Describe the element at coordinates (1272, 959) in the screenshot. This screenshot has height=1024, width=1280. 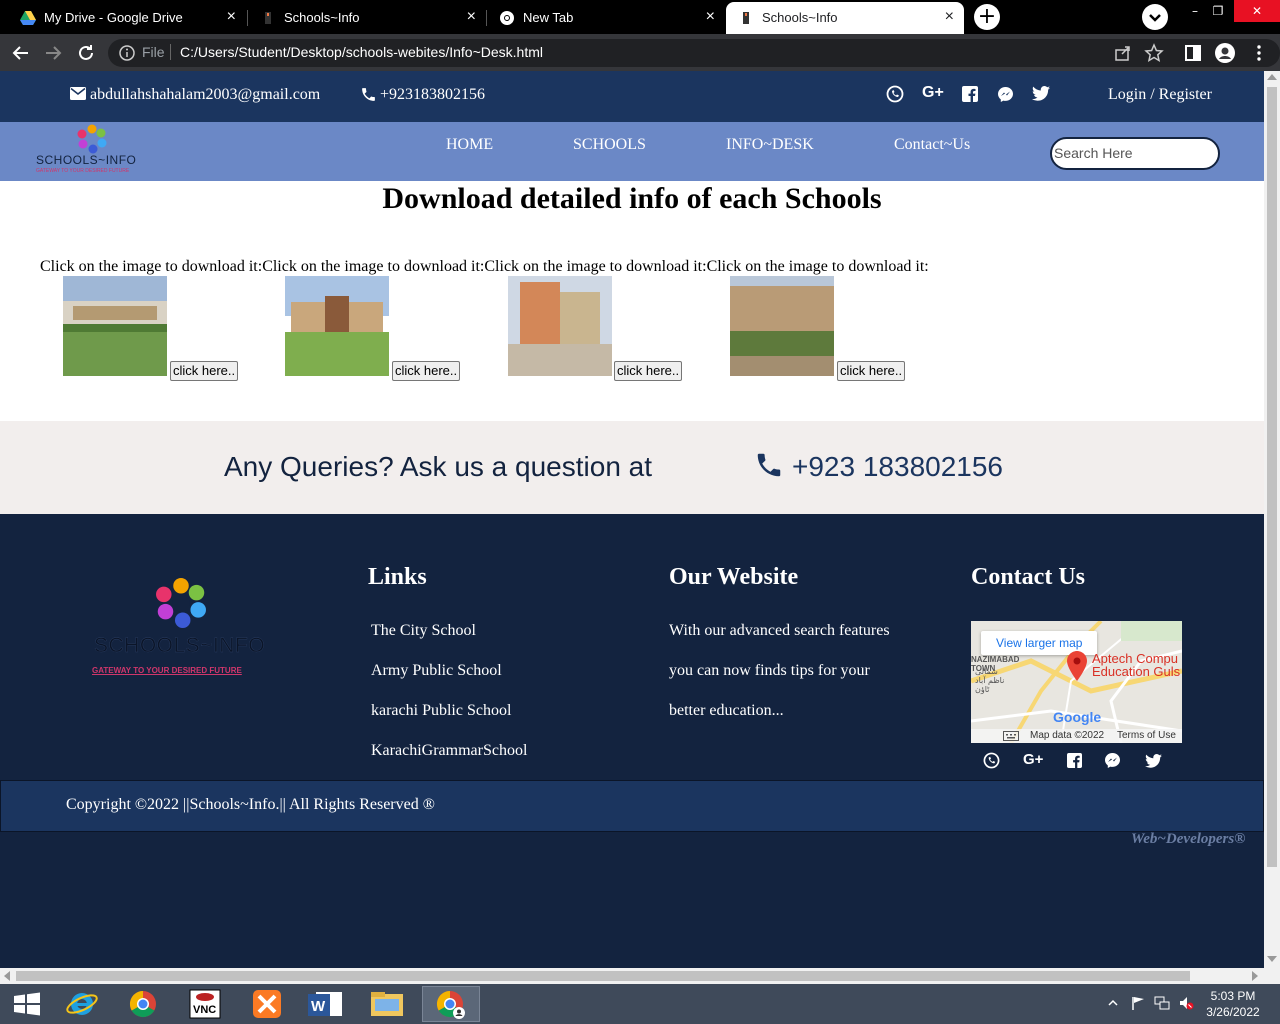
I see `scroll-down-arrow-icon` at that location.